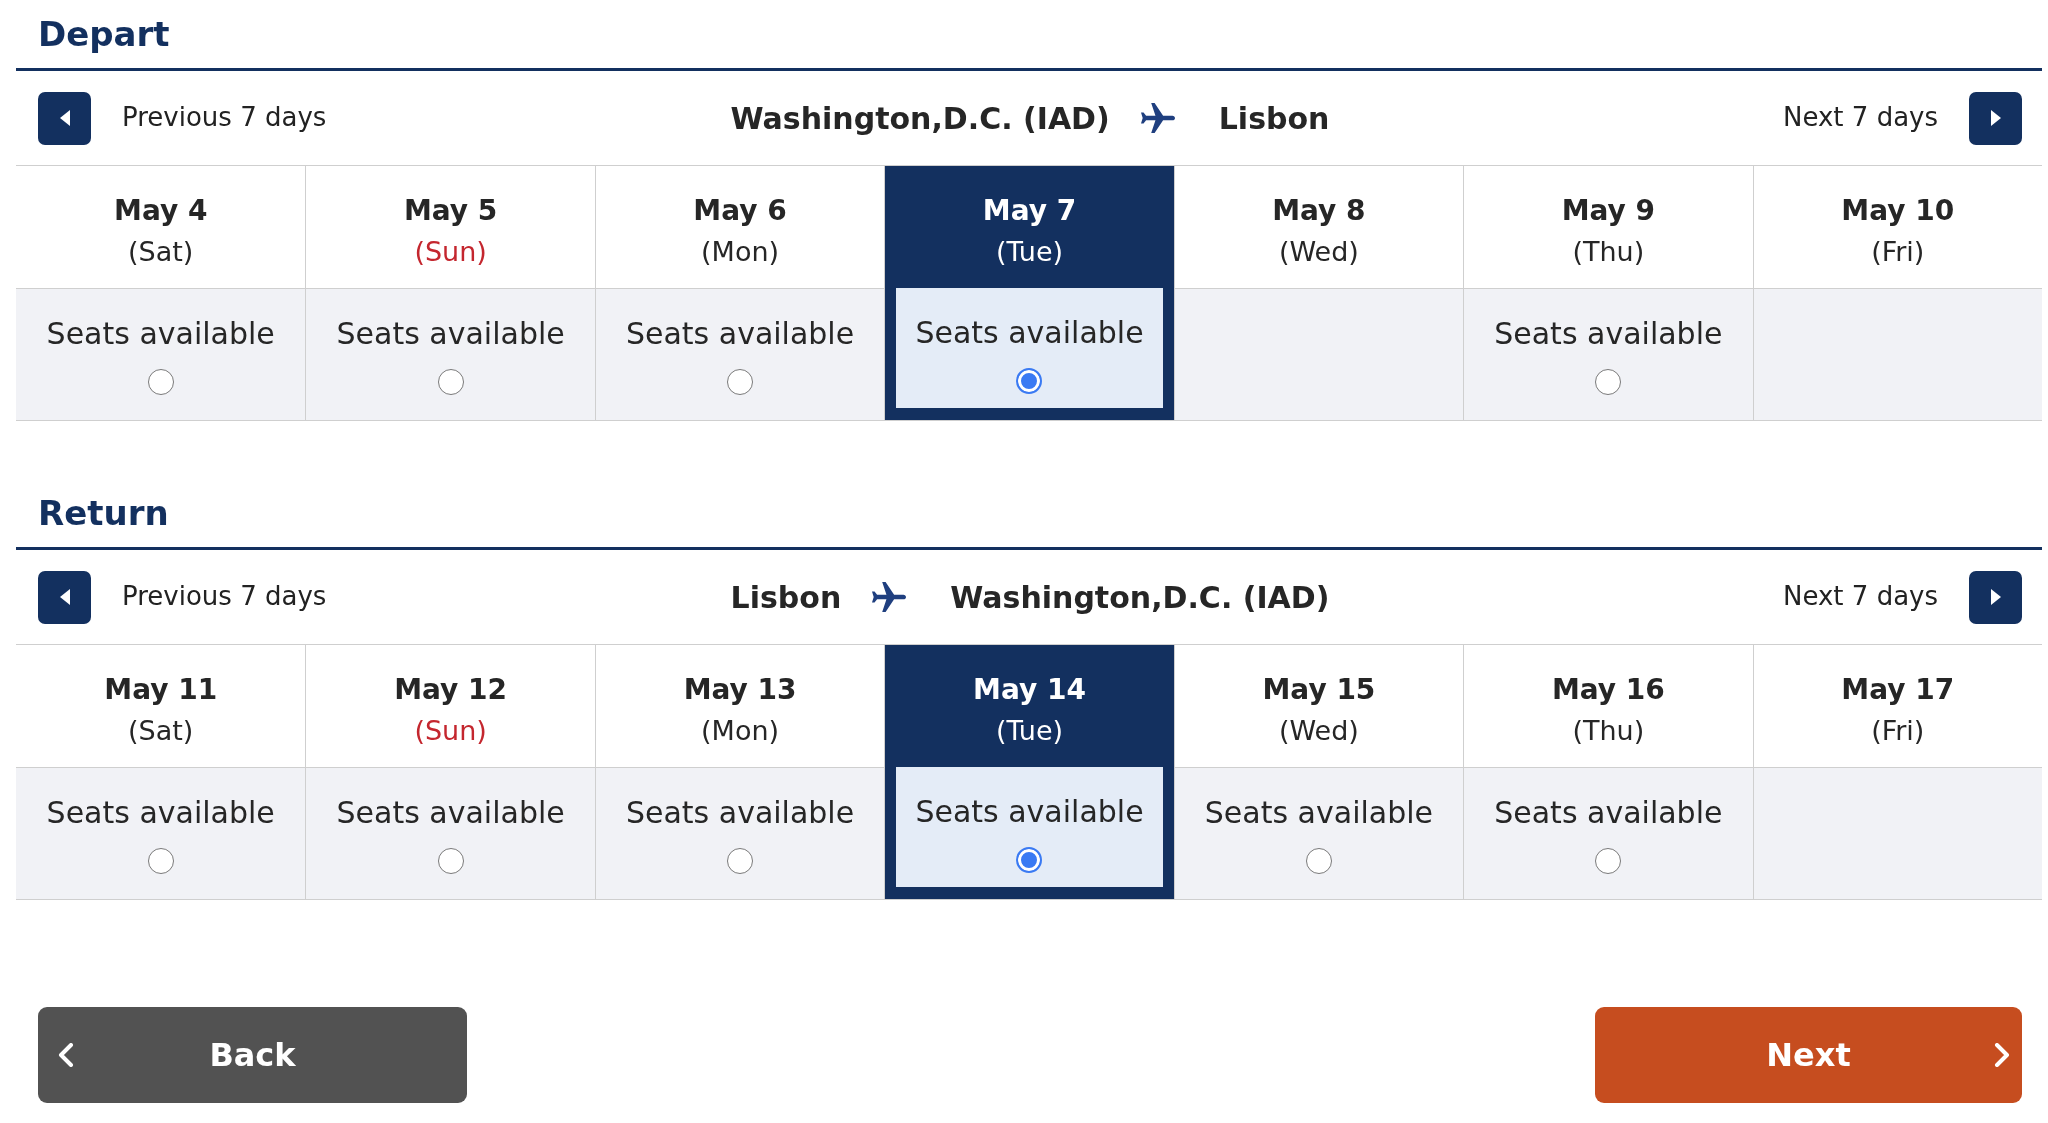 The width and height of the screenshot is (2048, 1123). I want to click on origin-city: Washington,D.C. (IAD), so click(920, 118).